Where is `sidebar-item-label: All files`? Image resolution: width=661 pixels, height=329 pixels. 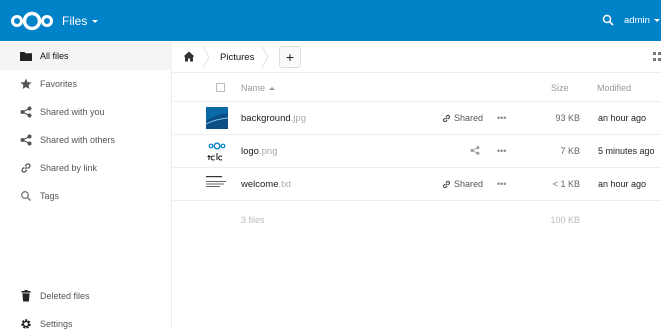 sidebar-item-label: All files is located at coordinates (54, 56).